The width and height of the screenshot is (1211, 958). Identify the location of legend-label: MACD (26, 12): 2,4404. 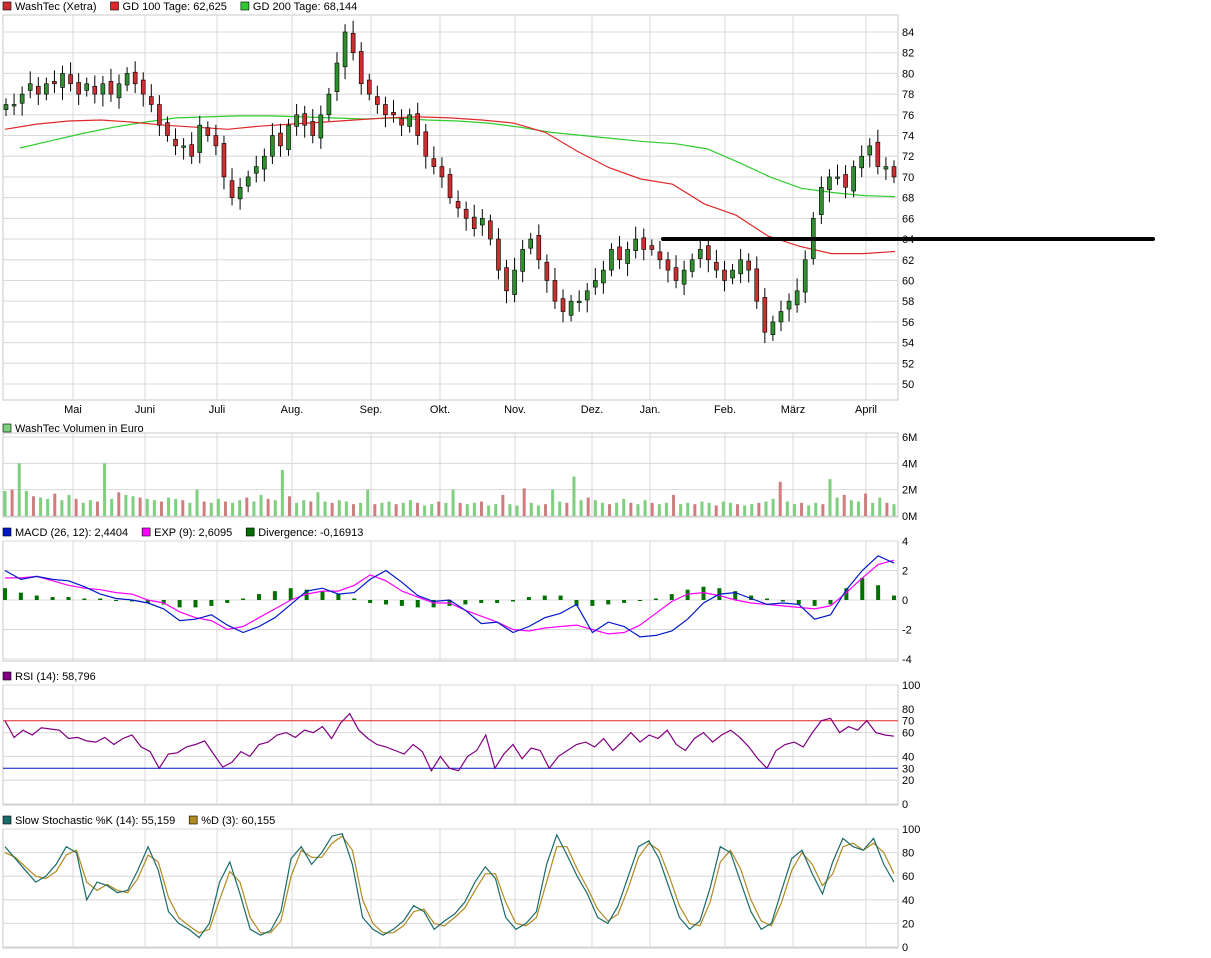
(71, 533).